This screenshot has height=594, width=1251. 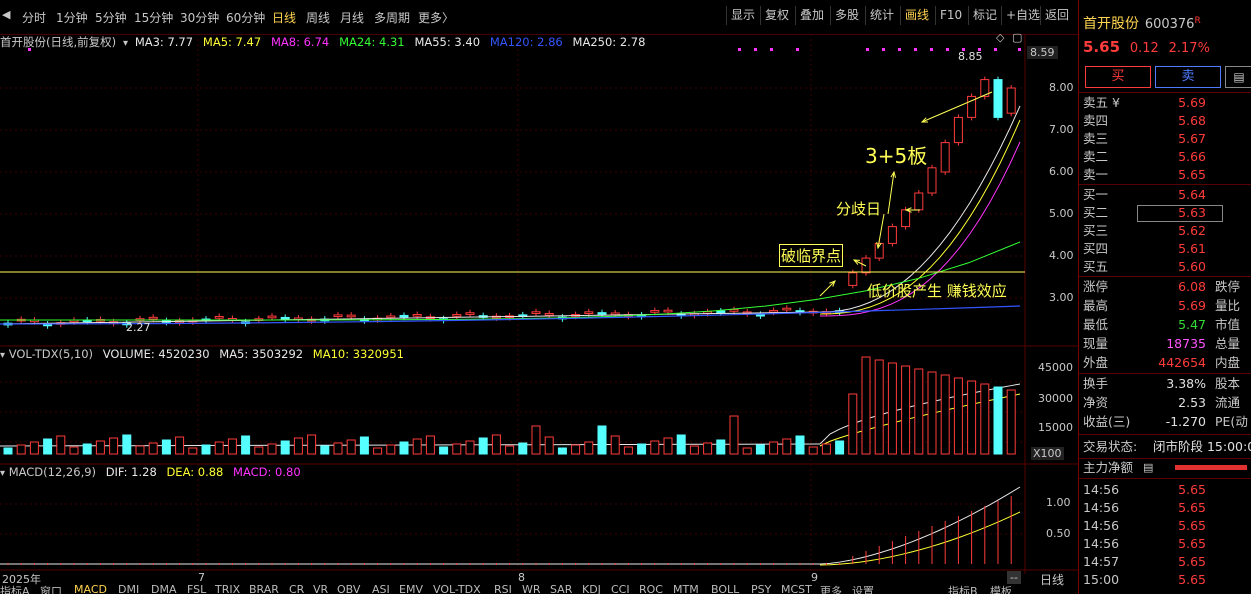 I want to click on indicator-tab: 设置, so click(x=863, y=589).